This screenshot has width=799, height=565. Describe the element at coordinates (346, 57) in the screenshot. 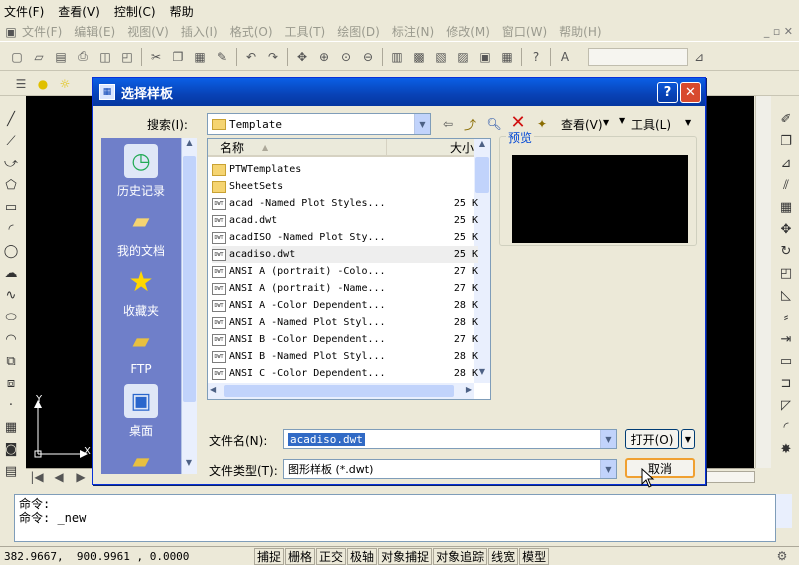

I see `zoom-window-icon: ⊙` at that location.